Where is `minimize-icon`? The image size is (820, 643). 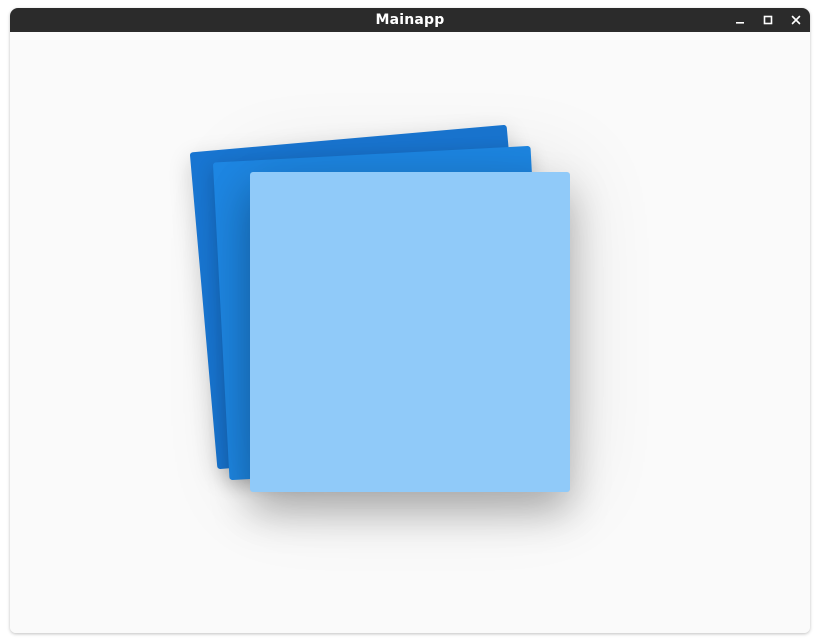
minimize-icon is located at coordinates (740, 20).